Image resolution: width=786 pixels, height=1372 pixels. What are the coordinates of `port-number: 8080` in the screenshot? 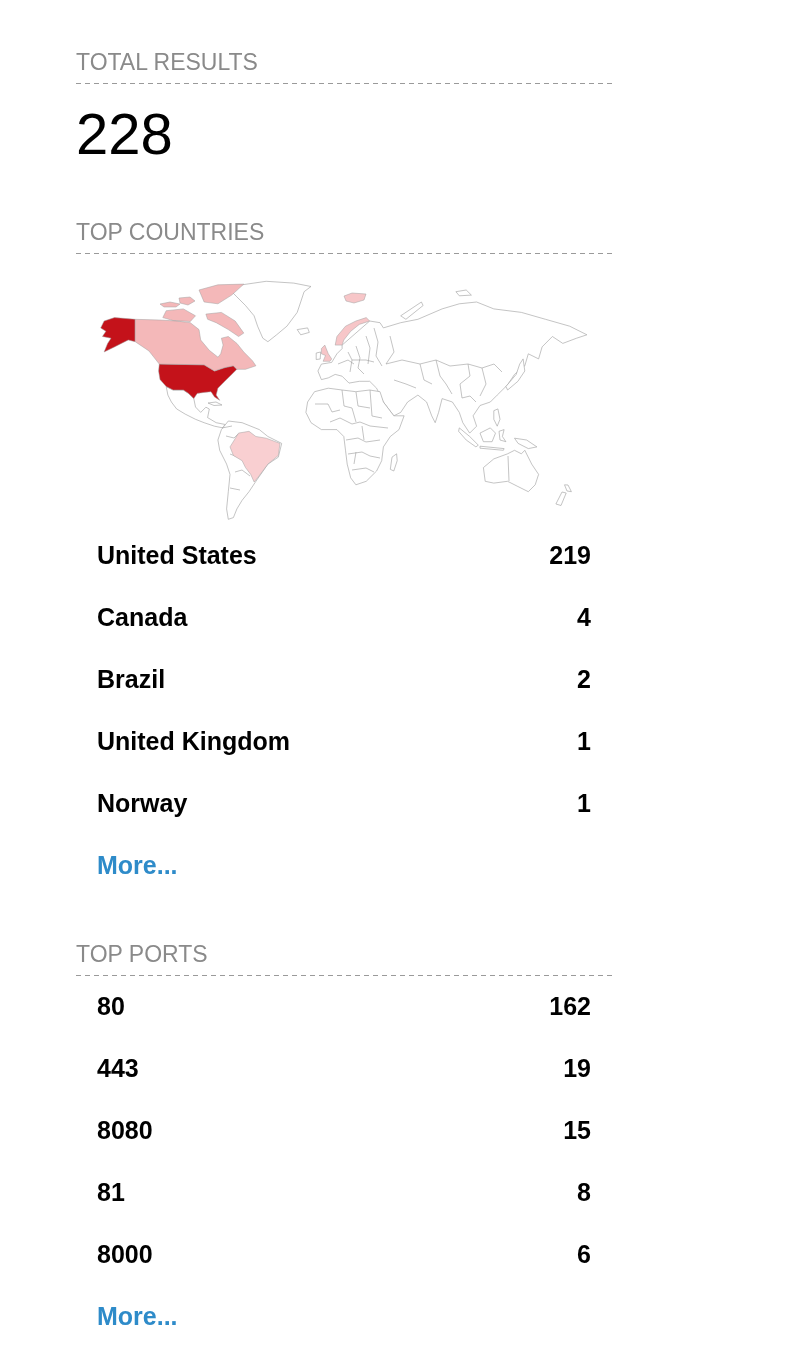 It's located at (125, 1131).